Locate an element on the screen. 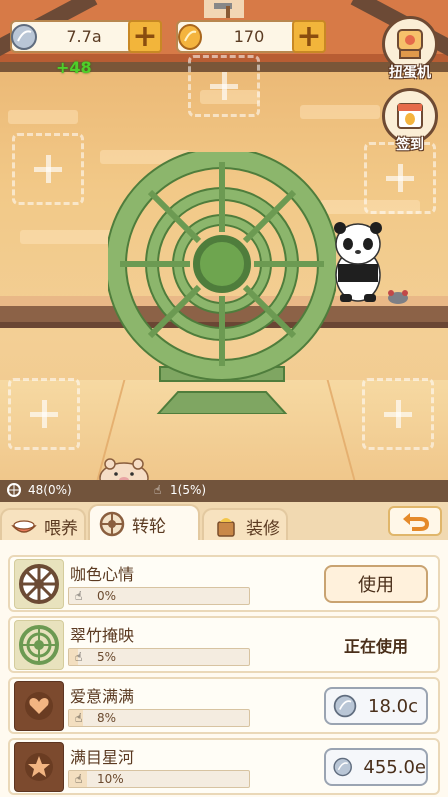 This screenshot has width=448, height=797. status-bar: 48(0%) ☝ 1(5%) is located at coordinates (224, 491).